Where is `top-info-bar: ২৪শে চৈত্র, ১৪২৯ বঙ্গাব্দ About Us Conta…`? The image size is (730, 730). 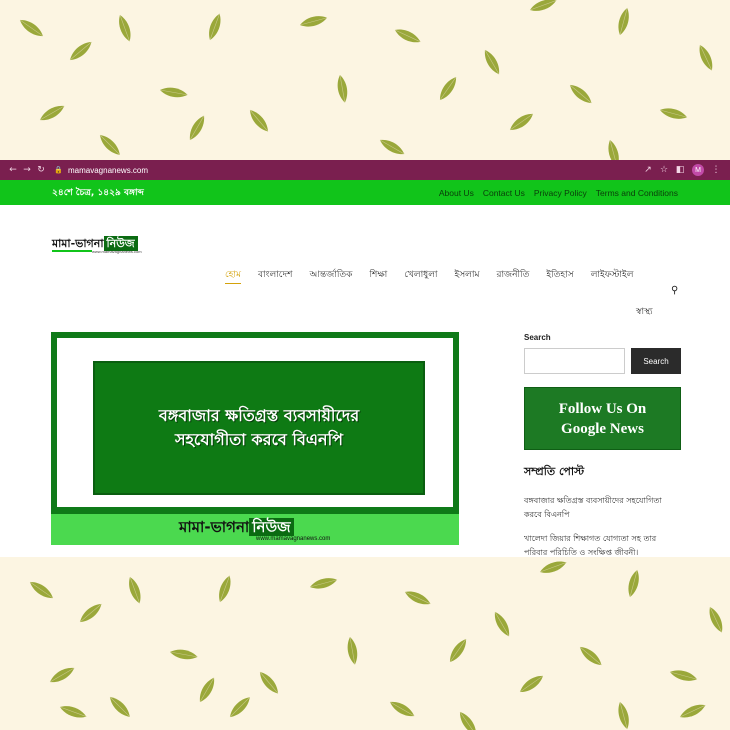
top-info-bar: ২৪শে চৈত্র, ১৪২৯ বঙ্গাব্দ About Us Conta… is located at coordinates (365, 192).